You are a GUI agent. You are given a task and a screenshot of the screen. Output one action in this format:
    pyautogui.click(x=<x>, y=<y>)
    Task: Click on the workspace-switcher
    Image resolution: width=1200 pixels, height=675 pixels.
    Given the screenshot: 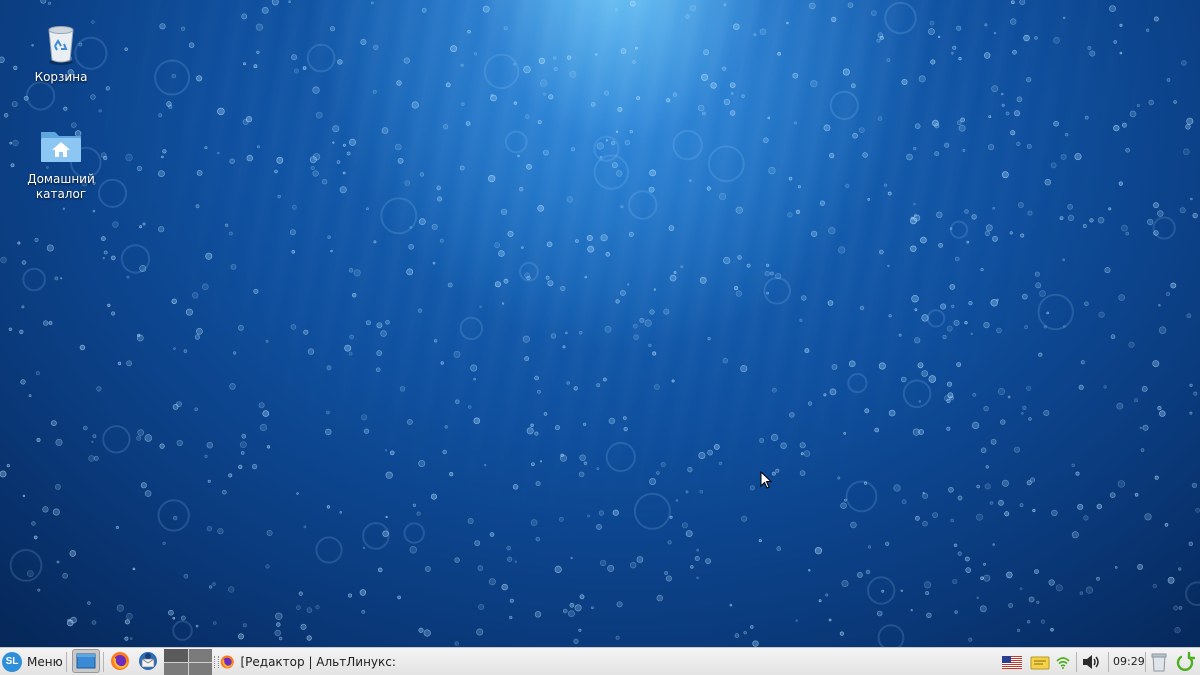 What is the action you would take?
    pyautogui.click(x=188, y=662)
    